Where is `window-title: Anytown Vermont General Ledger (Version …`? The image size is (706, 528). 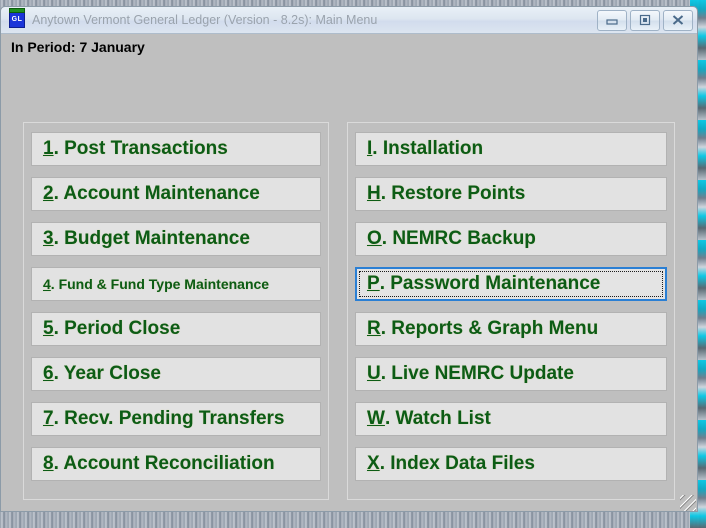
window-title: Anytown Vermont General Ledger (Version … is located at coordinates (205, 20).